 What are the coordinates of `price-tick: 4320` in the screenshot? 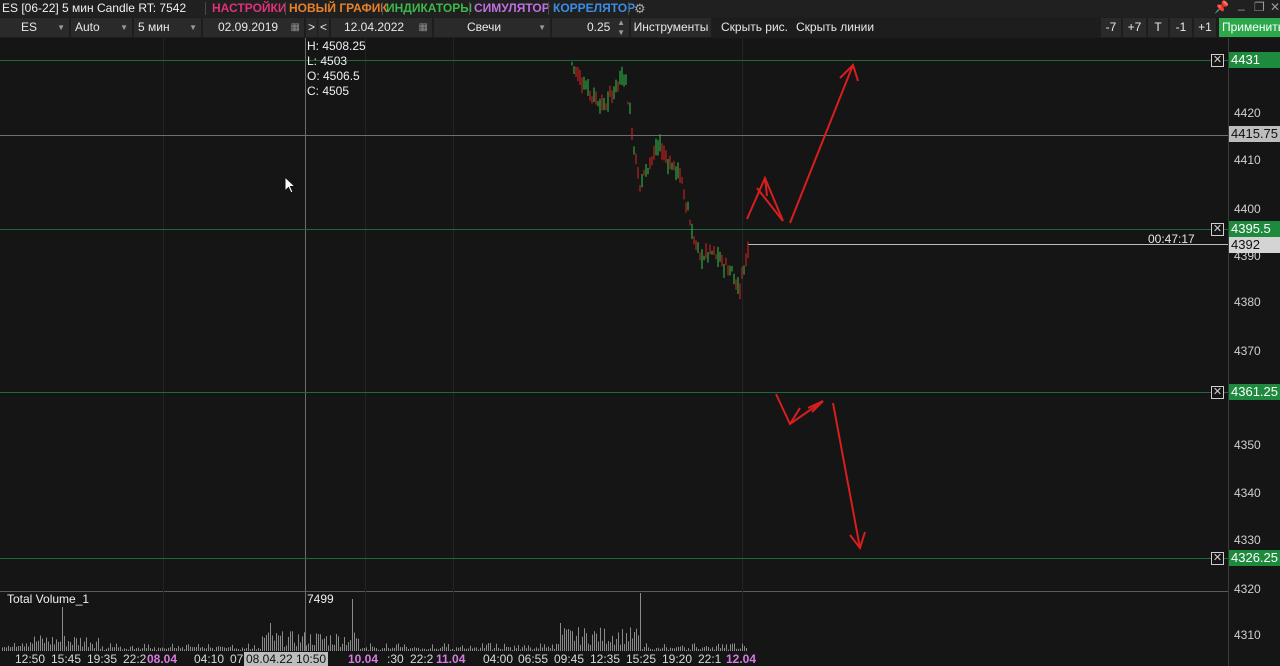 It's located at (1247, 589).